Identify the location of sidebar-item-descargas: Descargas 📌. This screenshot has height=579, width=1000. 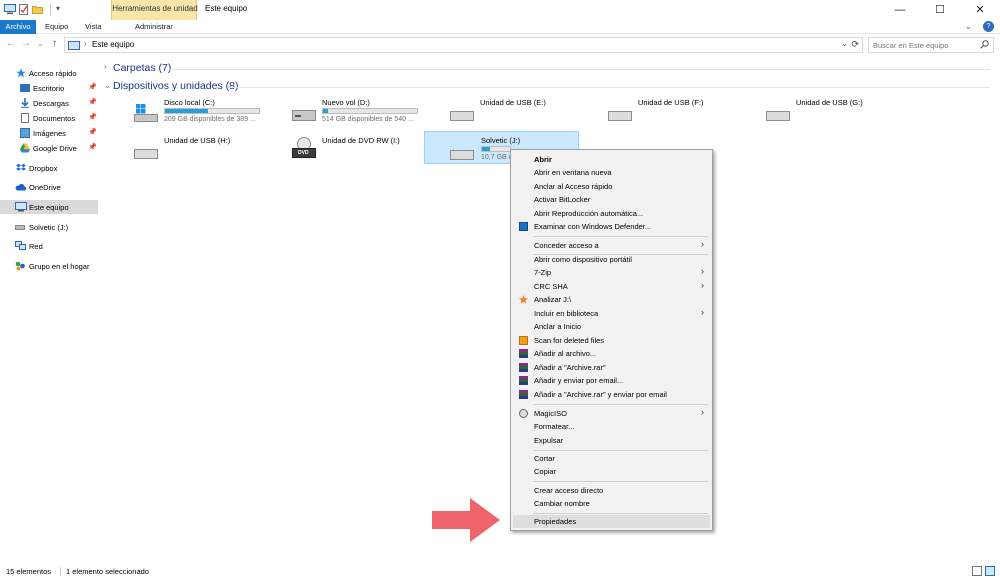
(49, 103).